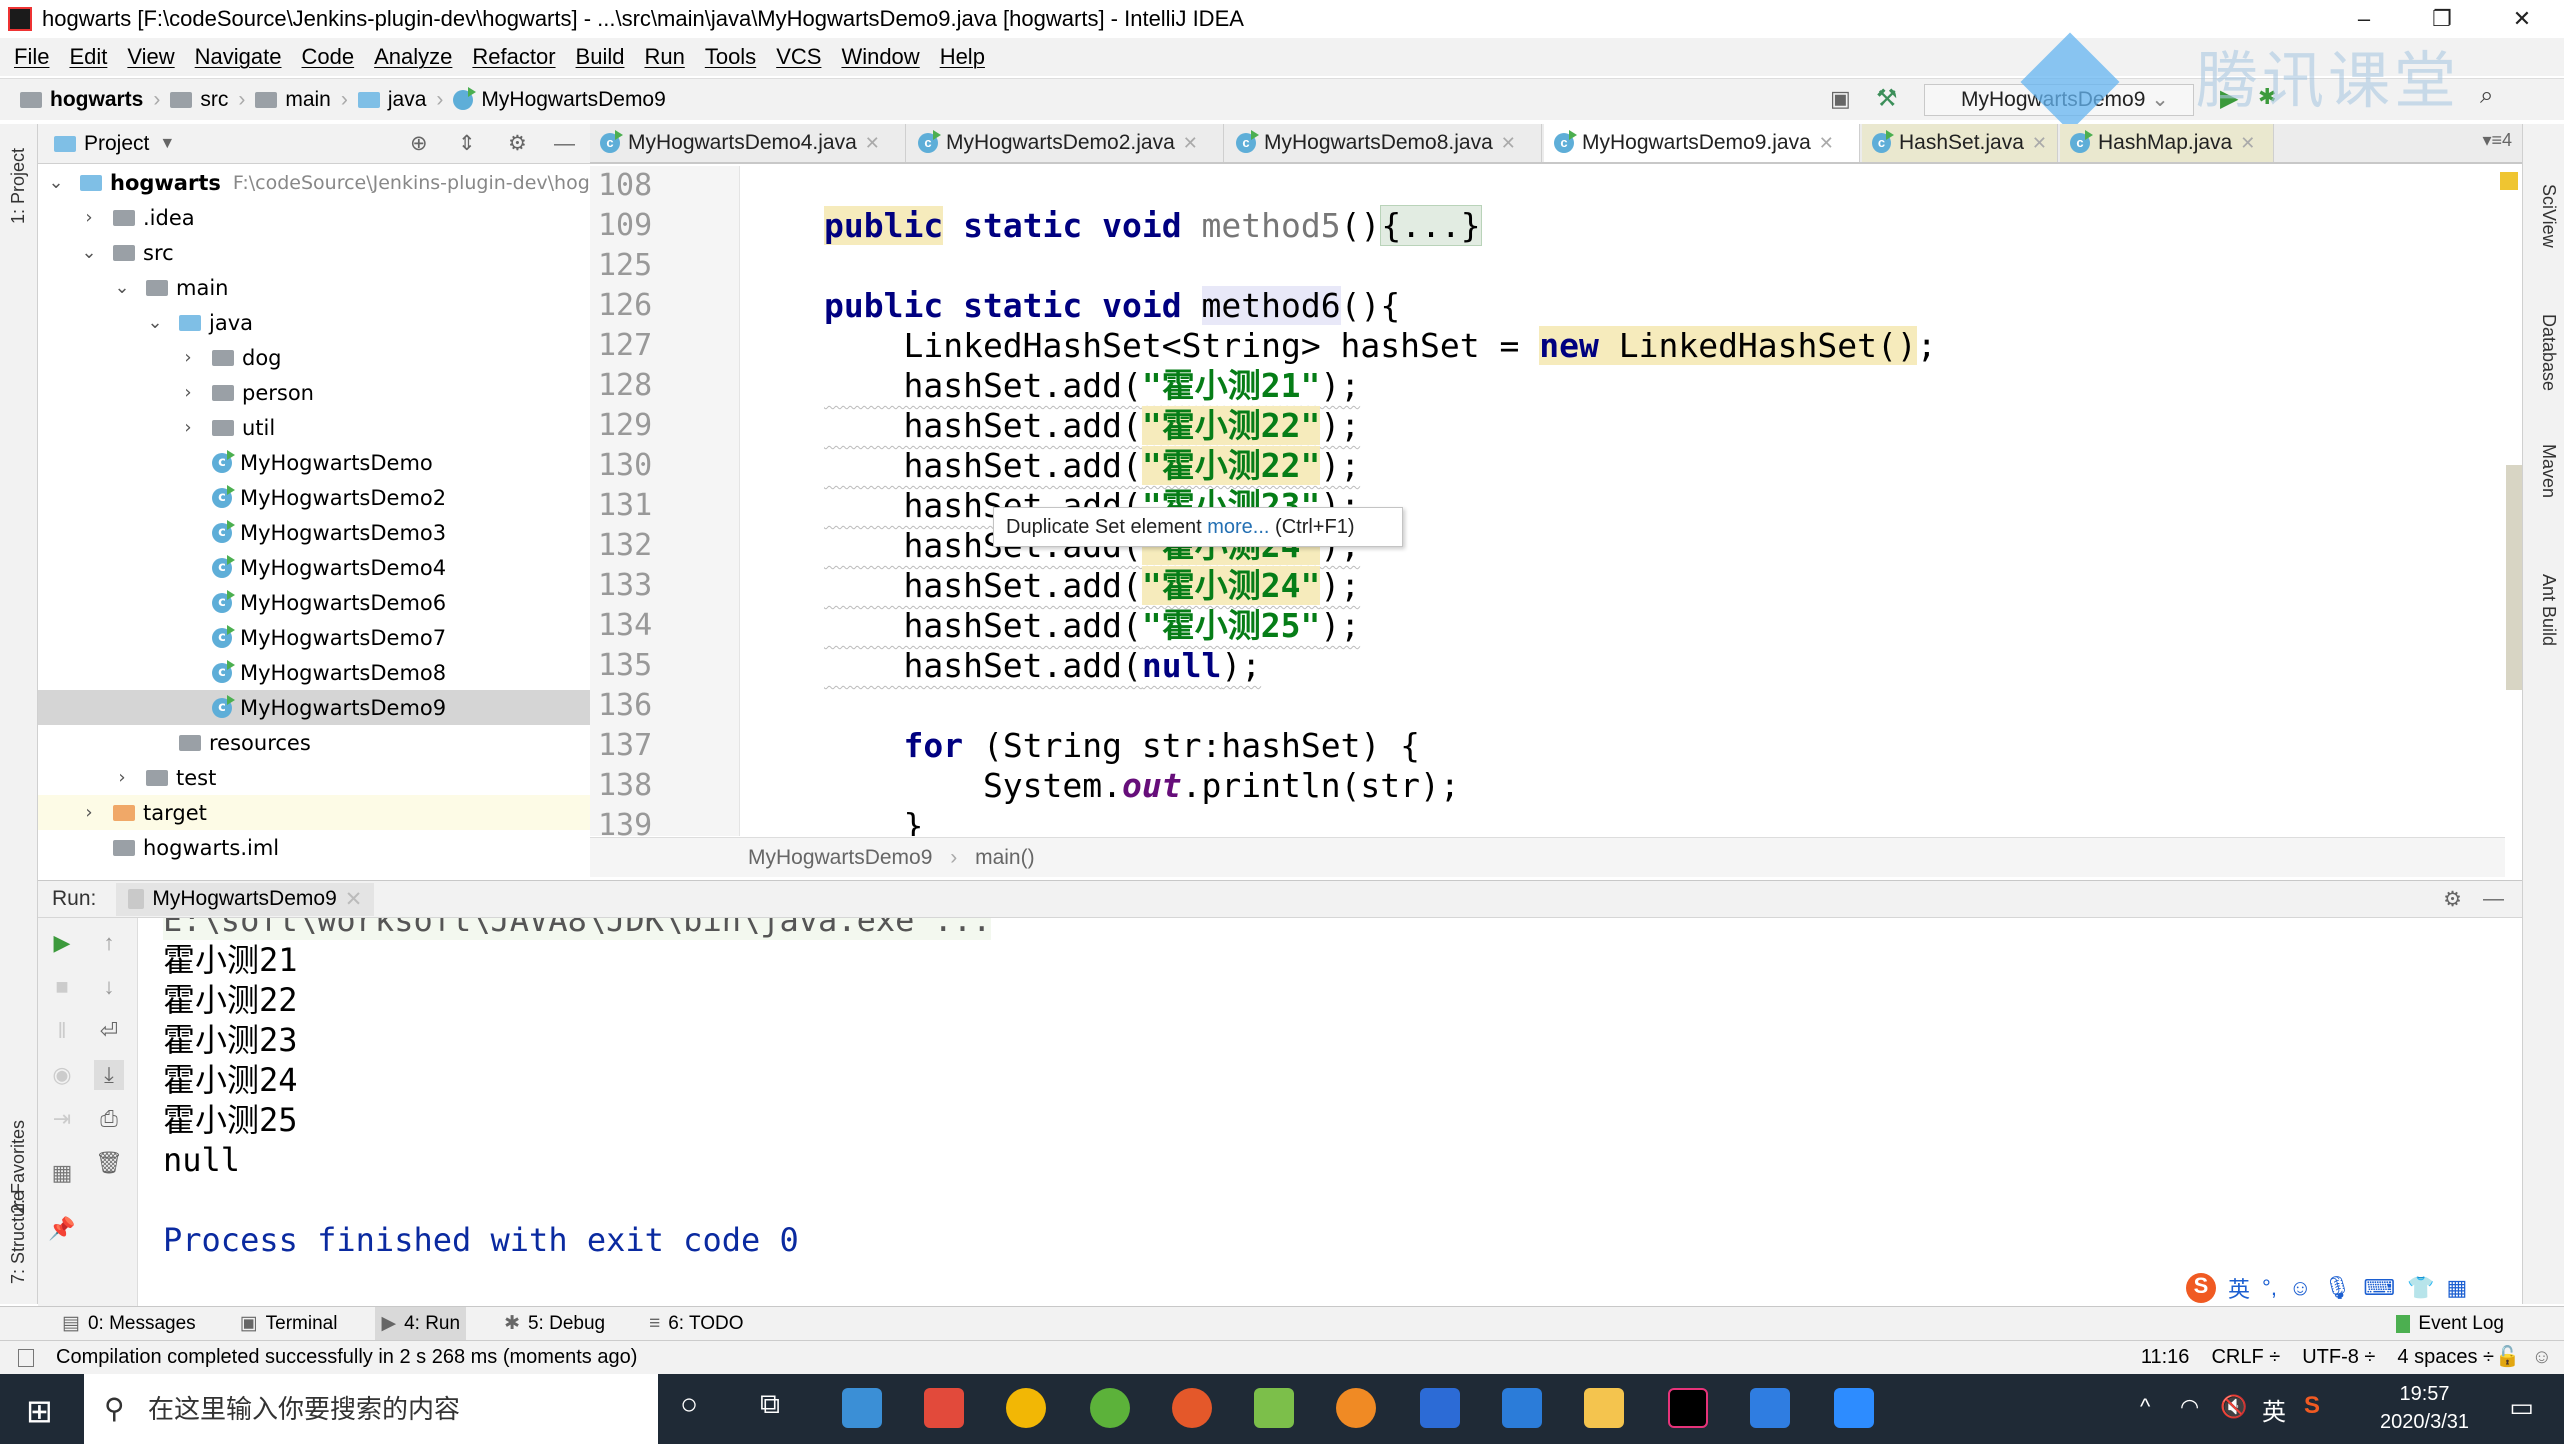  Describe the element at coordinates (314, 567) in the screenshot. I see `tree-item: c MyHogwartsDemo4` at that location.